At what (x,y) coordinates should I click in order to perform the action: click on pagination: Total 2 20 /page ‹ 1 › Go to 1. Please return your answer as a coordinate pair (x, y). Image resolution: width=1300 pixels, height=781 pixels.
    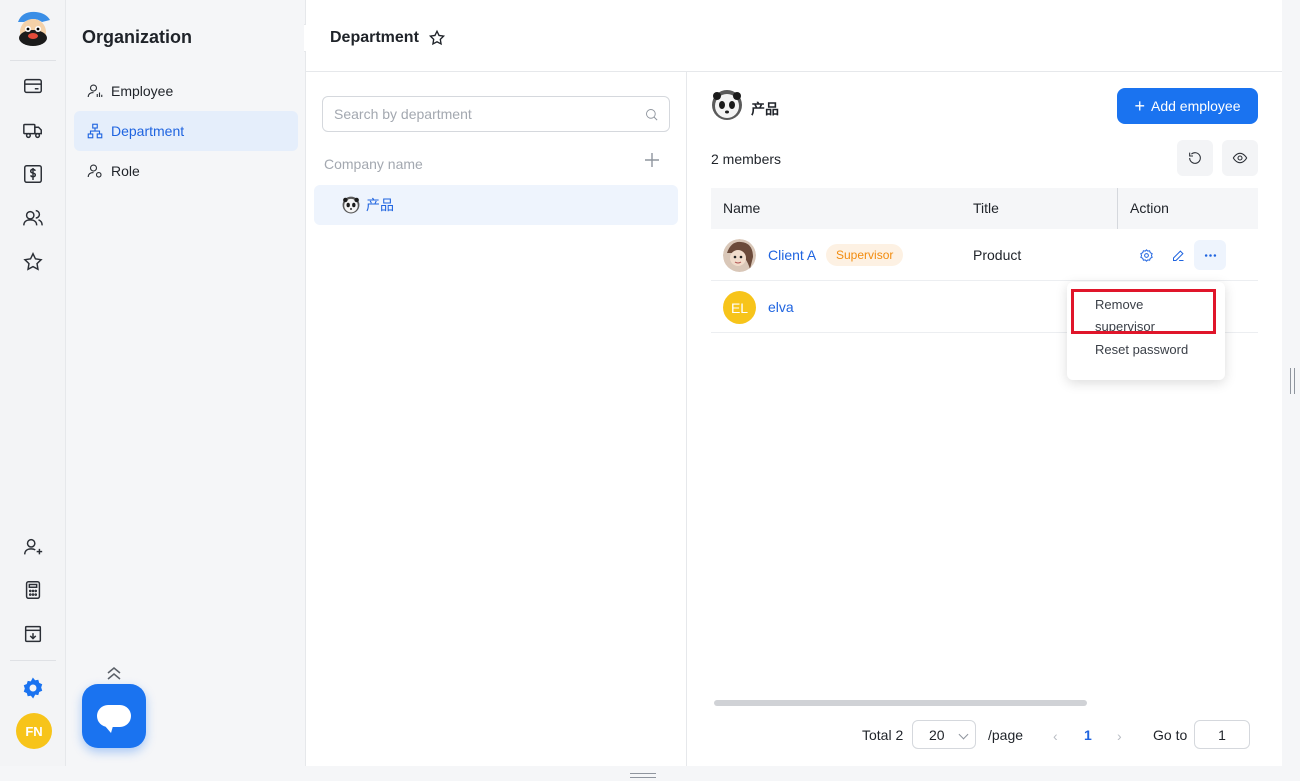
    Looking at the image, I should click on (984, 735).